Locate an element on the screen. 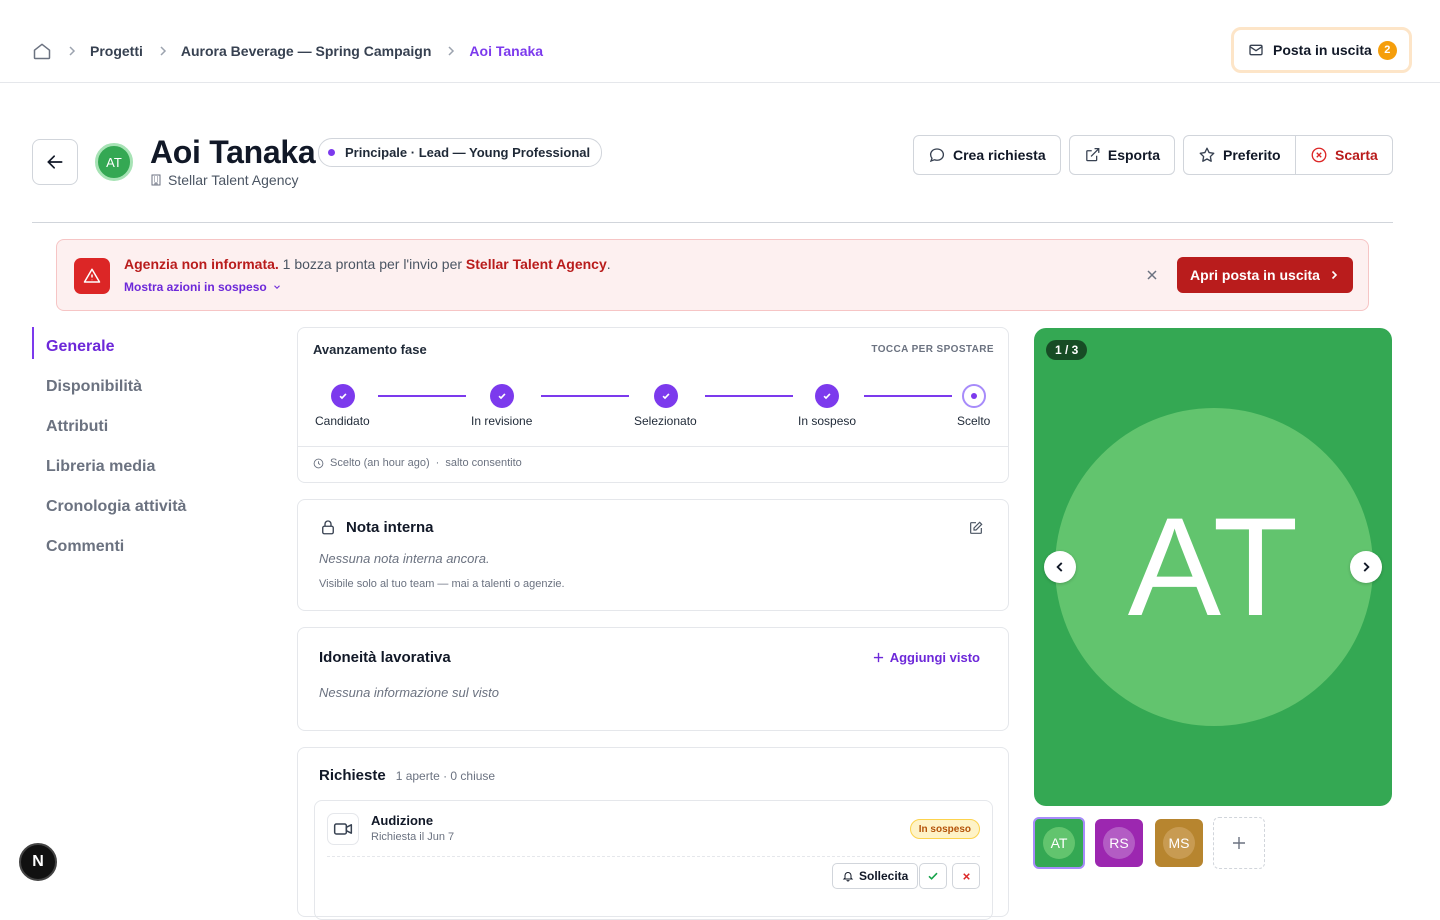 This screenshot has width=1440, height=920. video-icon is located at coordinates (343, 829).